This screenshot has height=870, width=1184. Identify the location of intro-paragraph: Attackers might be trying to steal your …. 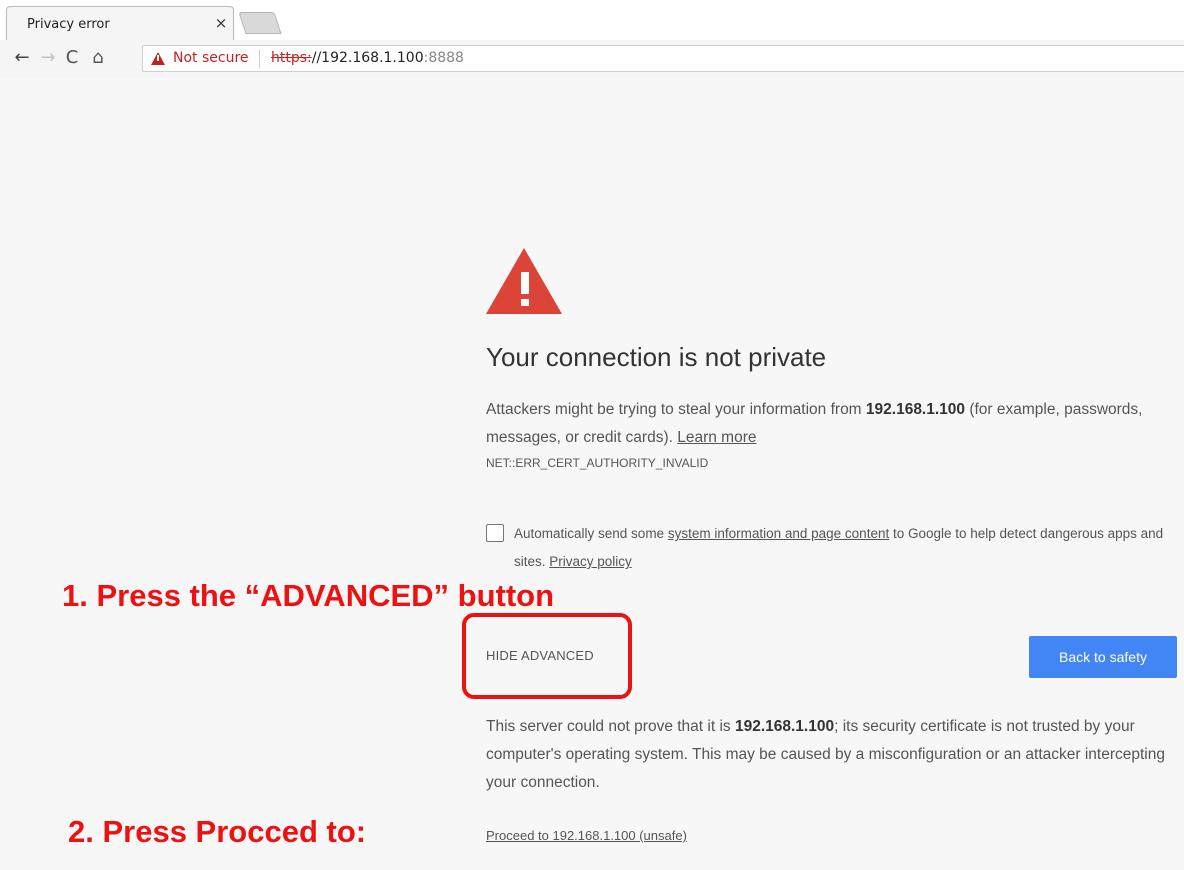
(831, 424).